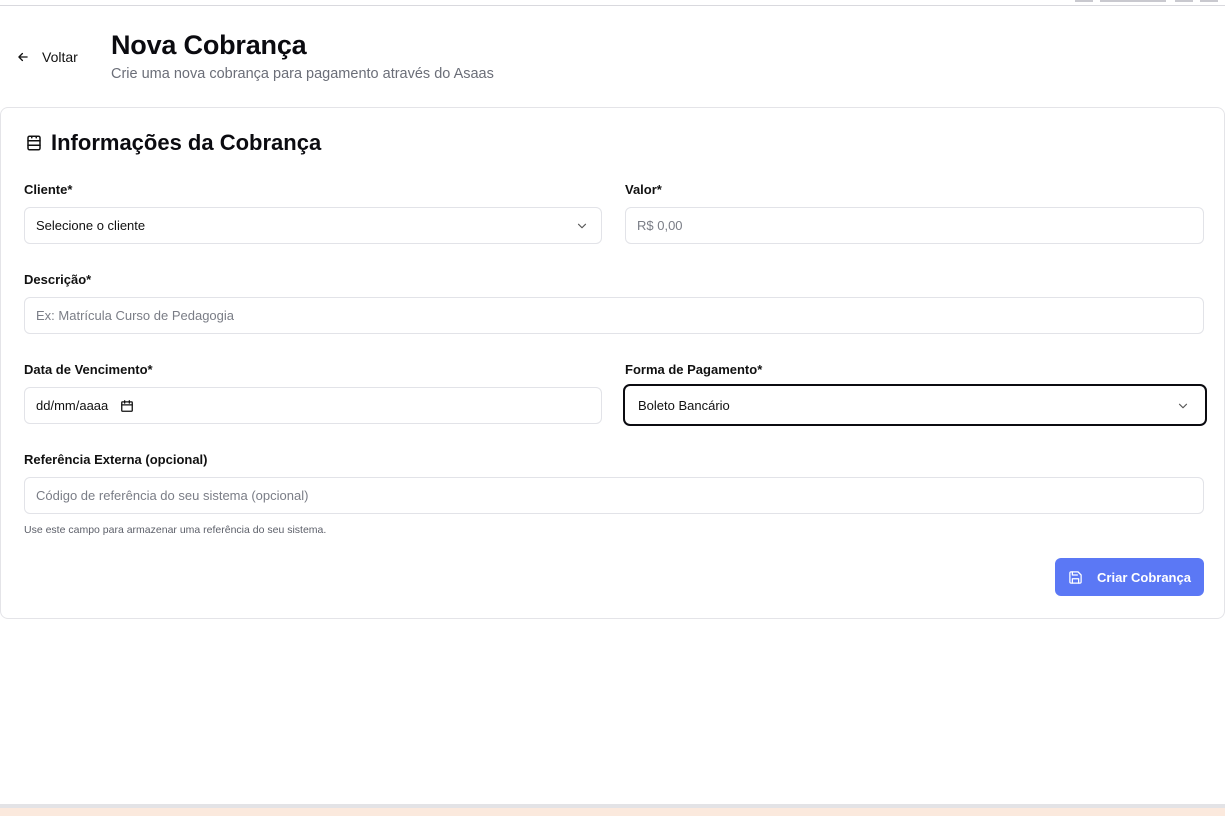  I want to click on card-title: Informações da Cobrança, so click(173, 143).